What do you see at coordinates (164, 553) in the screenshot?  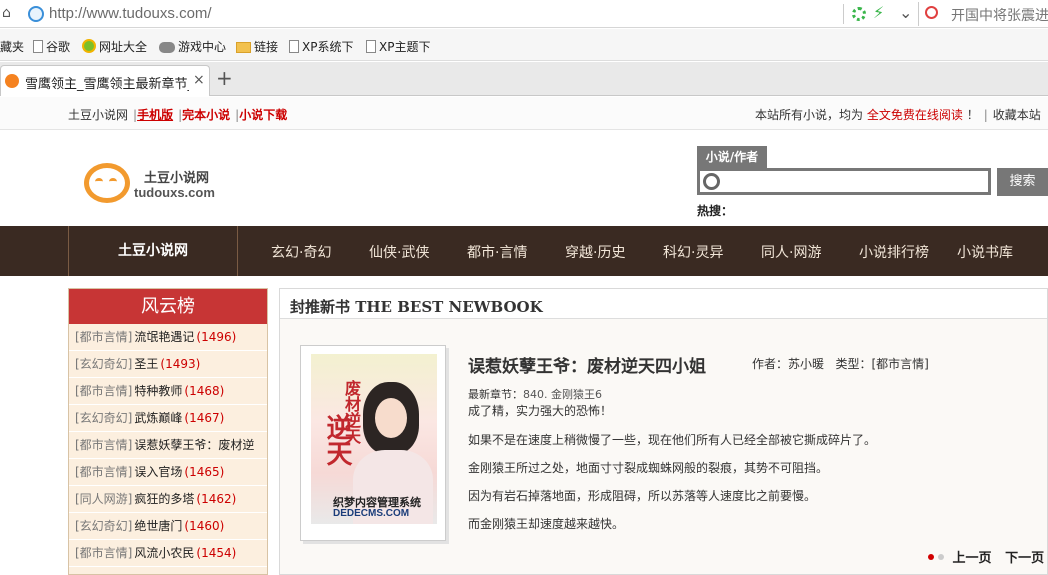 I see `ranking-book-name: 风流小农民` at bounding box center [164, 553].